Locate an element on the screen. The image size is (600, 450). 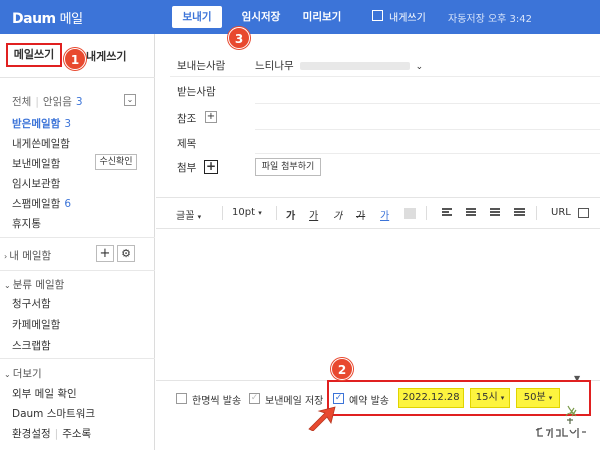
align-center-icon is located at coordinates (471, 213).